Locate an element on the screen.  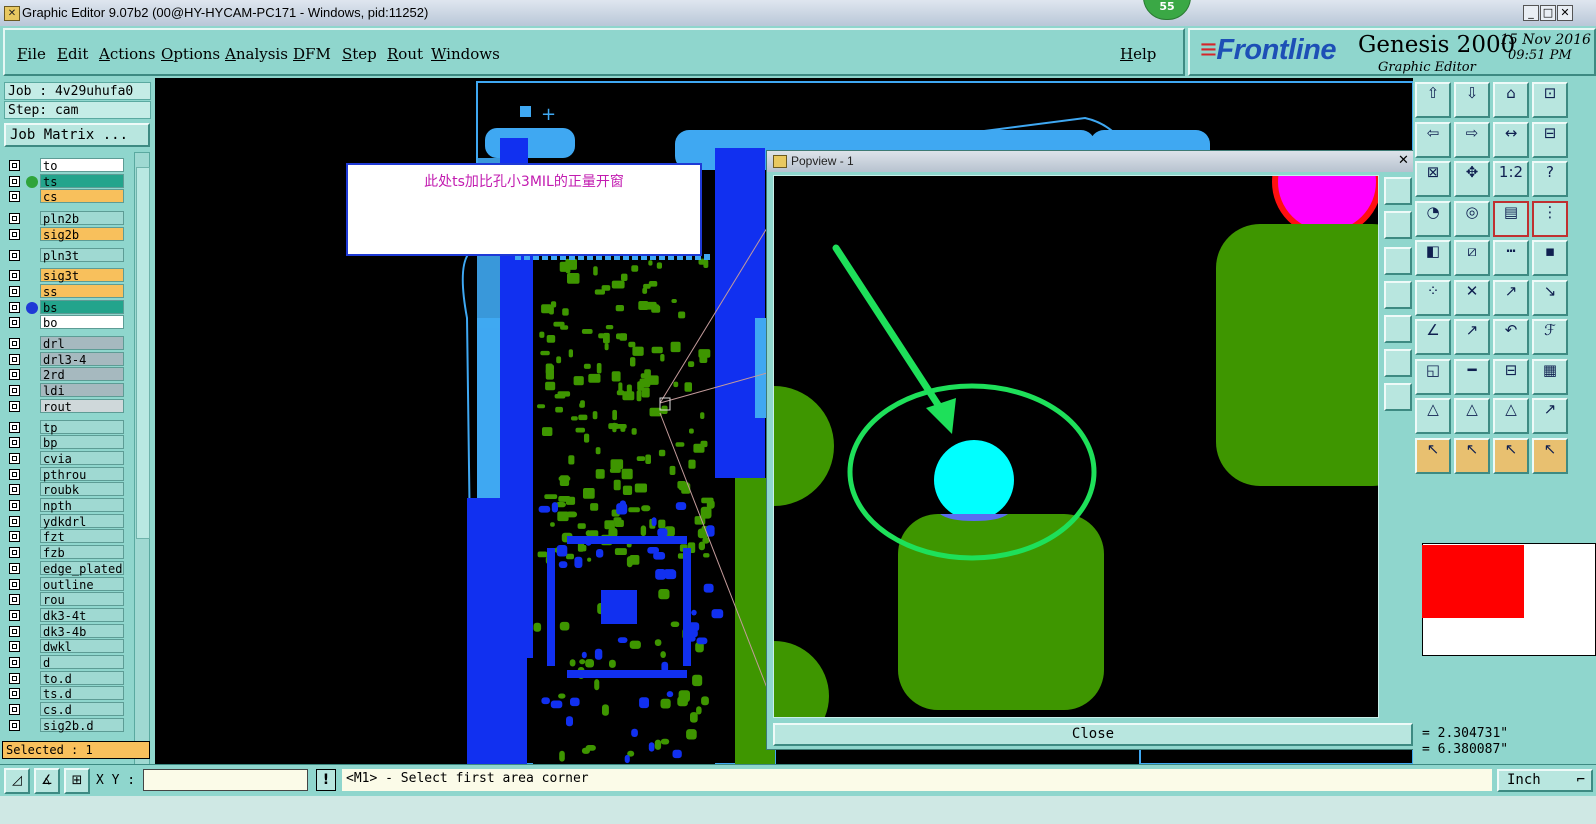
layer-row-drl: drl is located at coordinates (64, 343).